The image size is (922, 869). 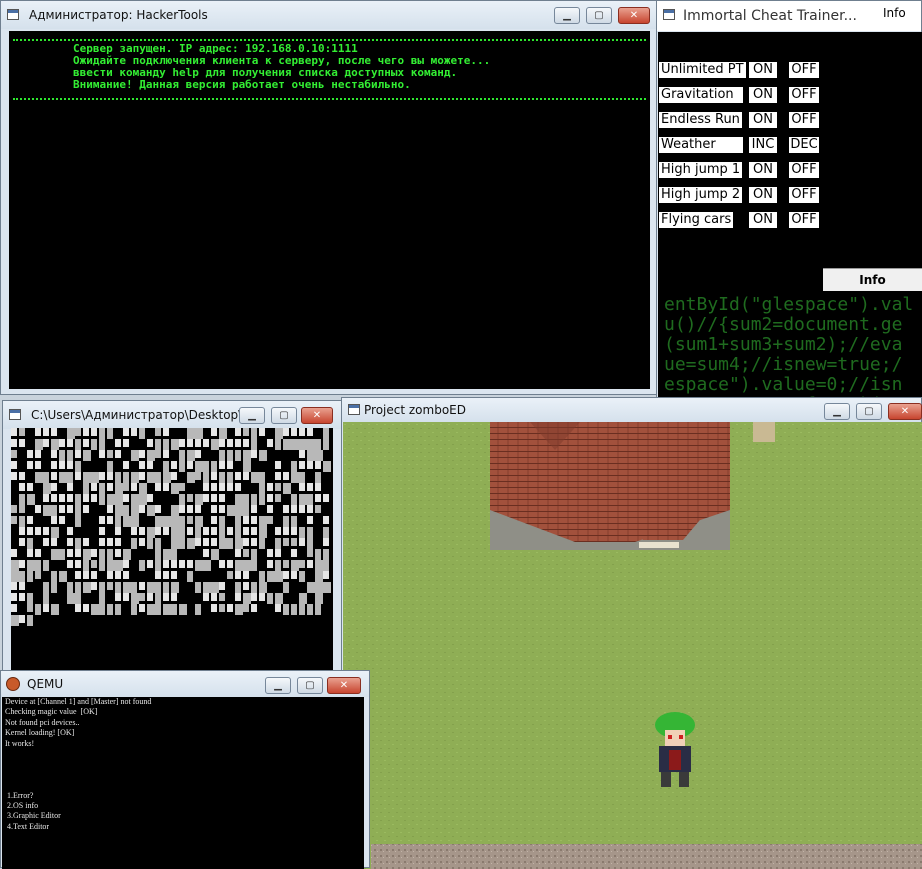 I want to click on cheat-label: Flying cars, so click(x=696, y=220).